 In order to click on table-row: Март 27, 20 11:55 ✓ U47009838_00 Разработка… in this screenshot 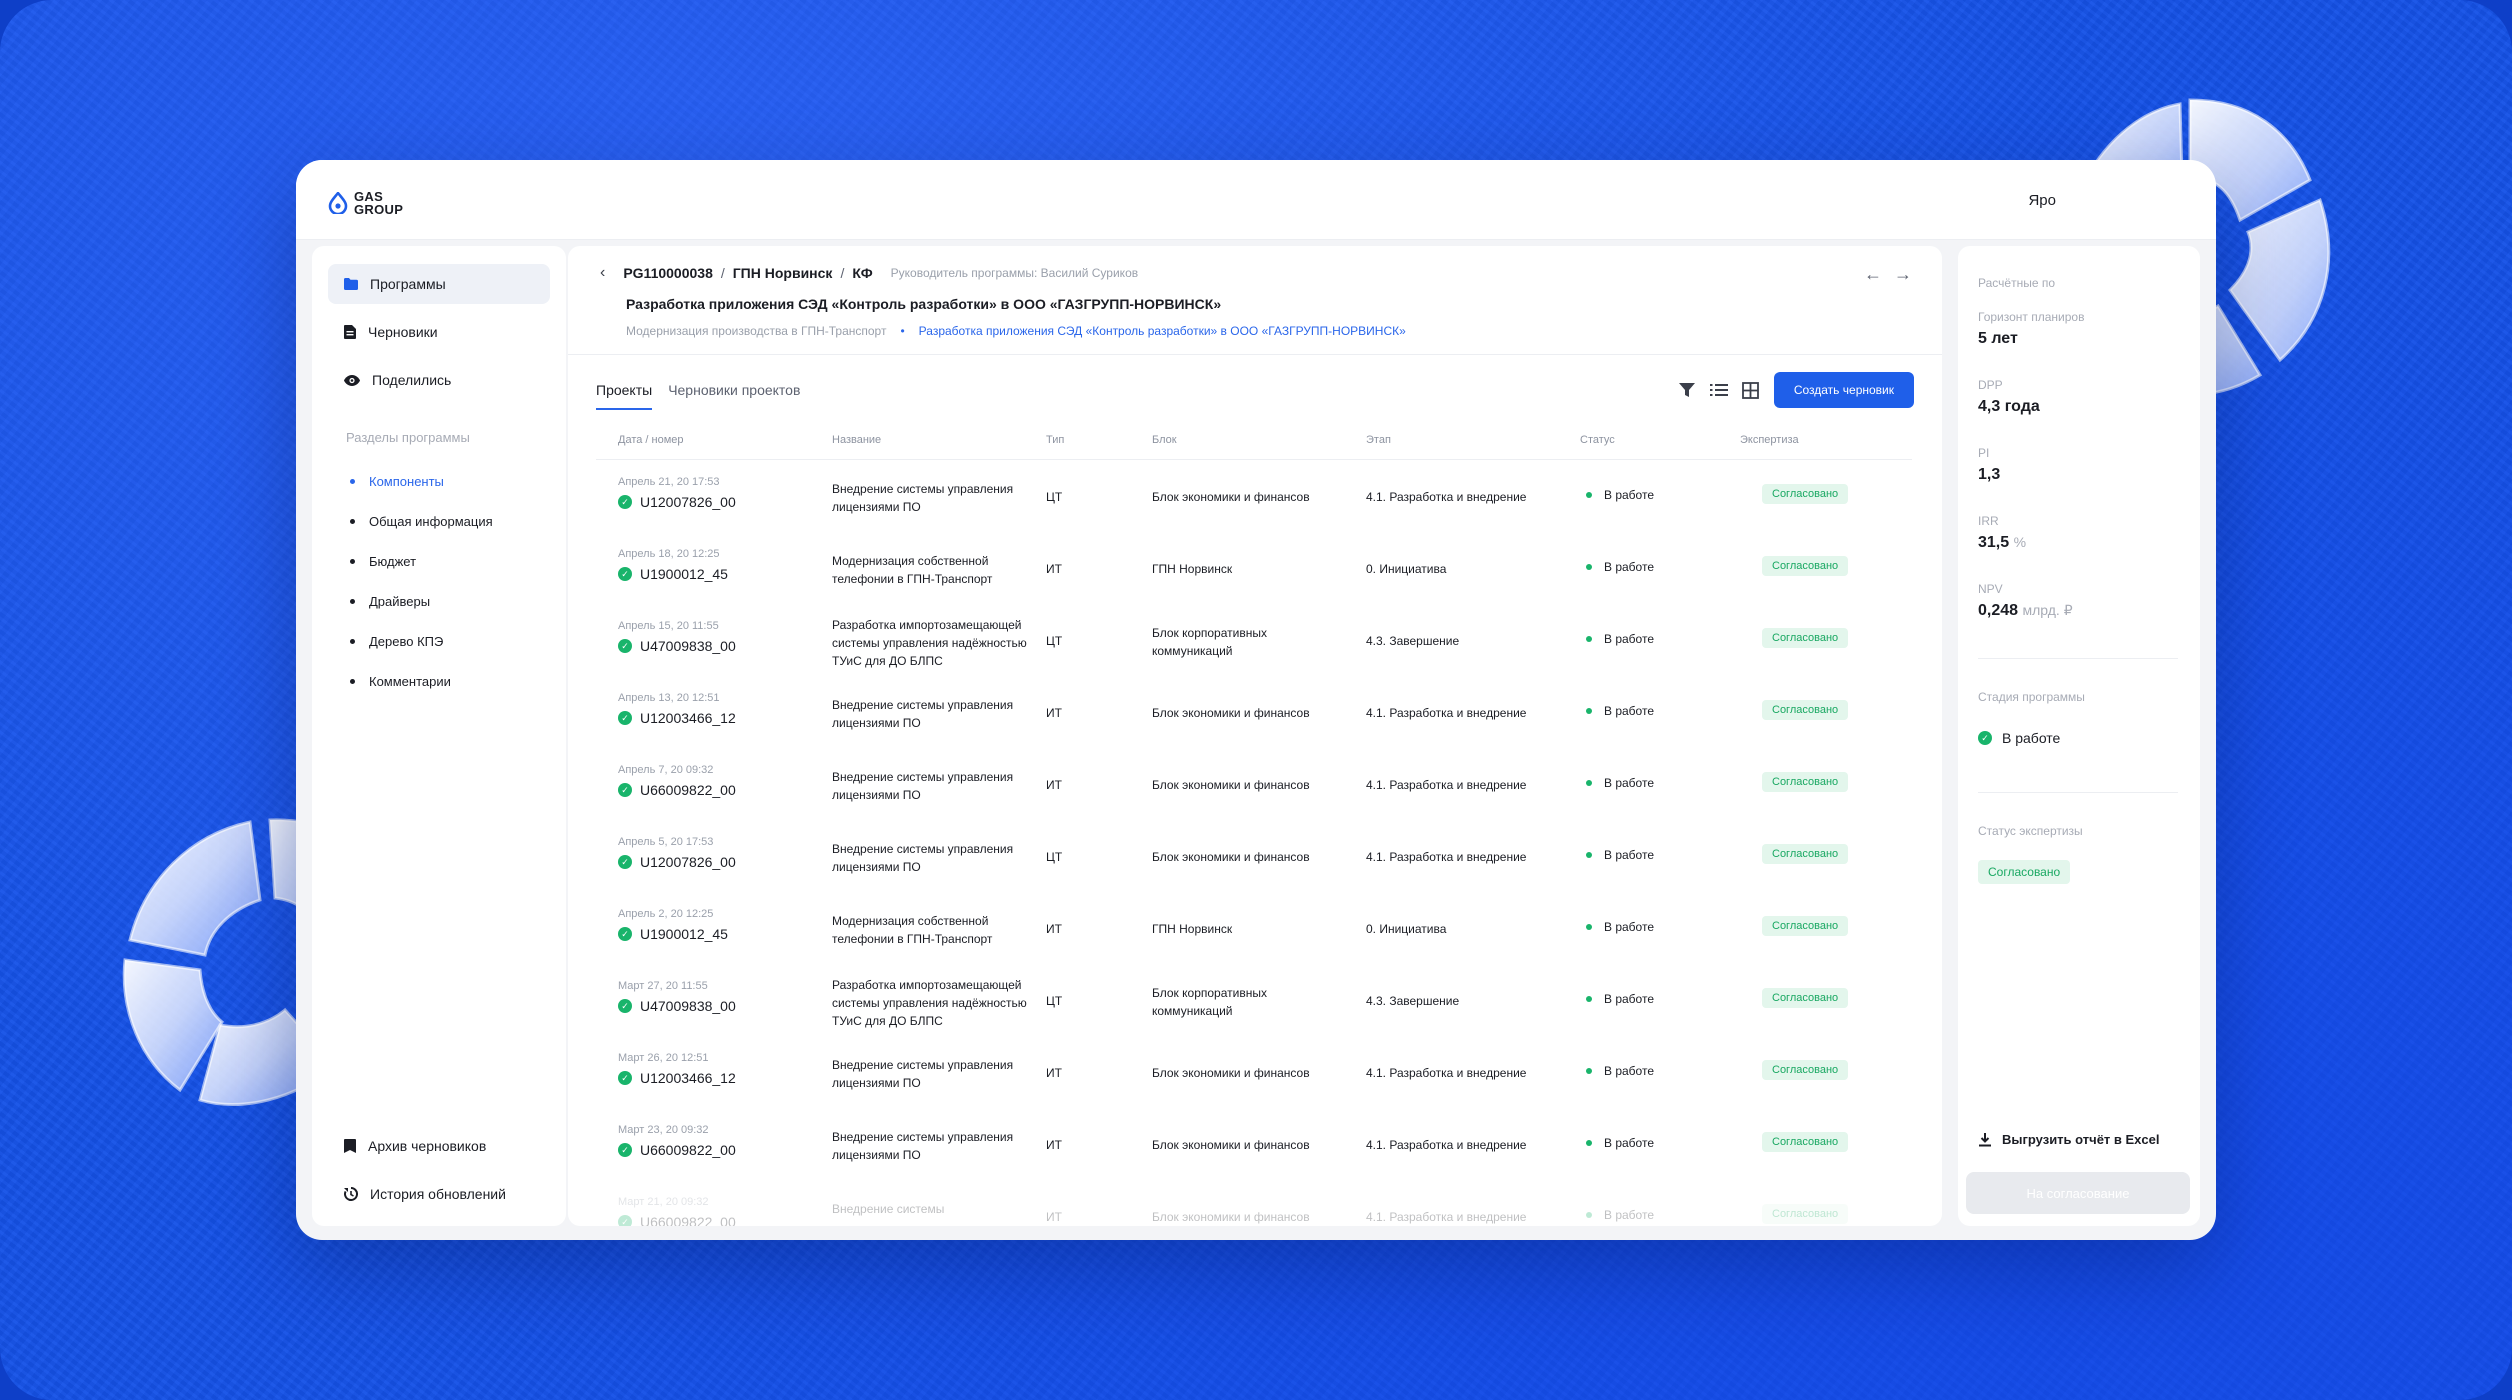, I will do `click(1254, 1000)`.